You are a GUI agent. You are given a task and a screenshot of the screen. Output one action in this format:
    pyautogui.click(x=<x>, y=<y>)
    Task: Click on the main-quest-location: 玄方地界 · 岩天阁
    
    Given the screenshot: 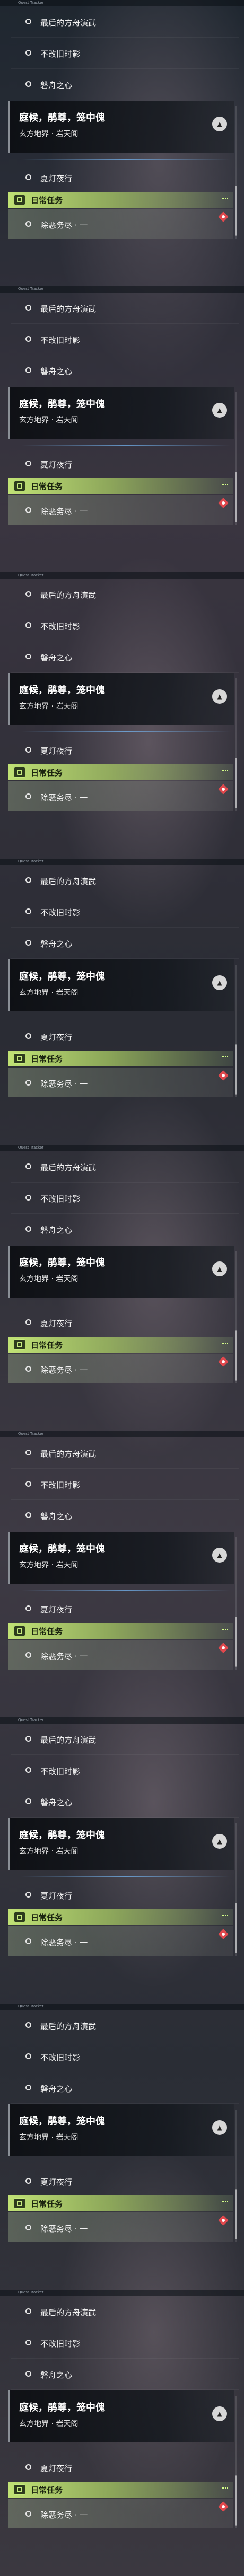 What is the action you would take?
    pyautogui.click(x=49, y=706)
    